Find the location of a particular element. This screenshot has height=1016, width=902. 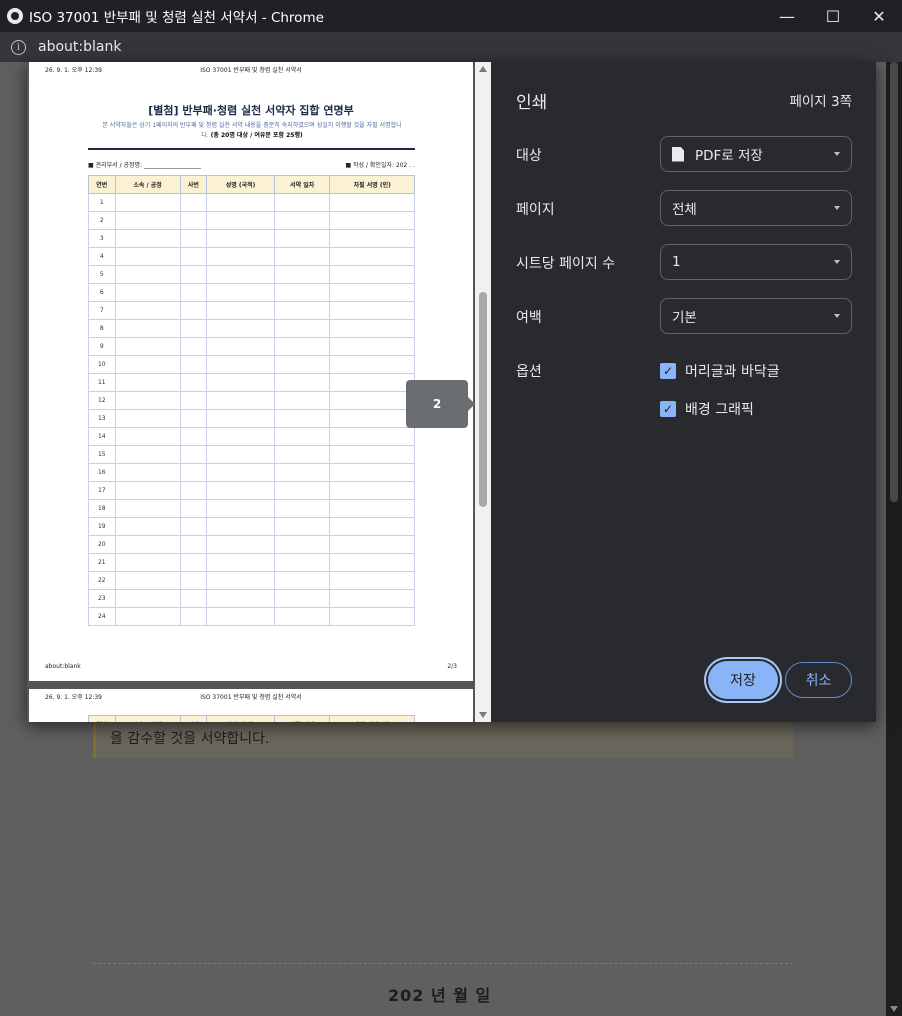

maximize-button: ☐ is located at coordinates (833, 16).